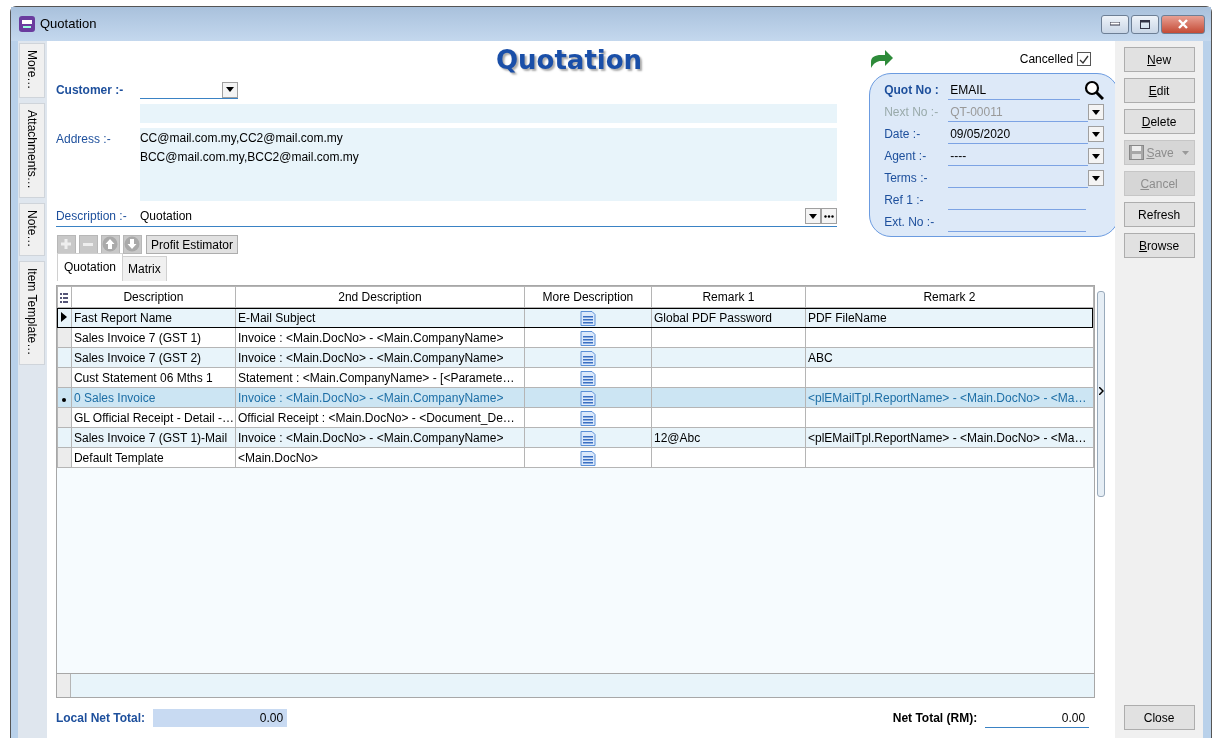 The height and width of the screenshot is (738, 1216). I want to click on field-label: Ext. No :-, so click(910, 222).